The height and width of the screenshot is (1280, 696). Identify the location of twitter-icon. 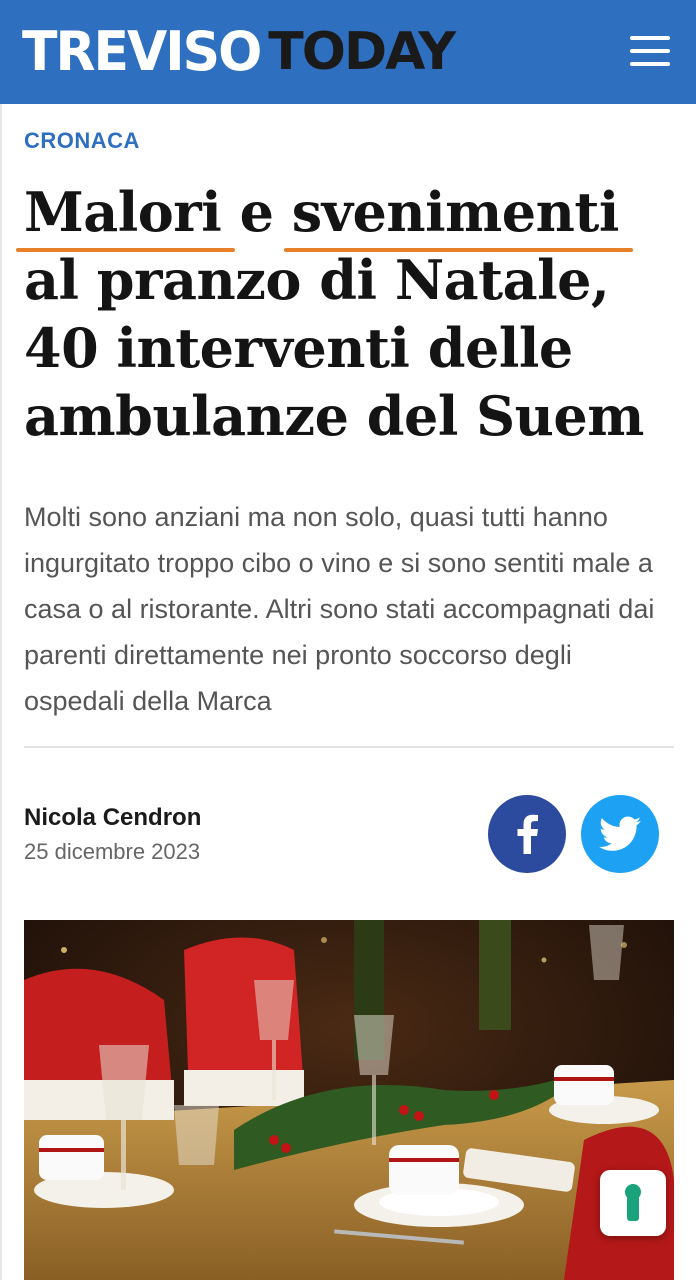
(620, 833).